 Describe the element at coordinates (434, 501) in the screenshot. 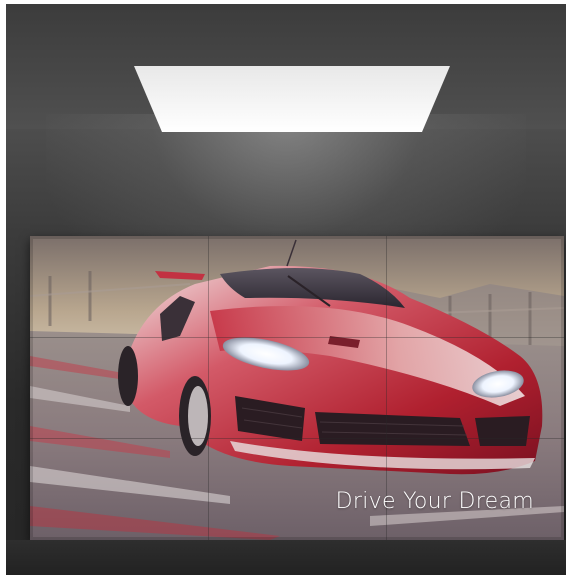

I see `tagline-text: Drive Your Dream` at that location.